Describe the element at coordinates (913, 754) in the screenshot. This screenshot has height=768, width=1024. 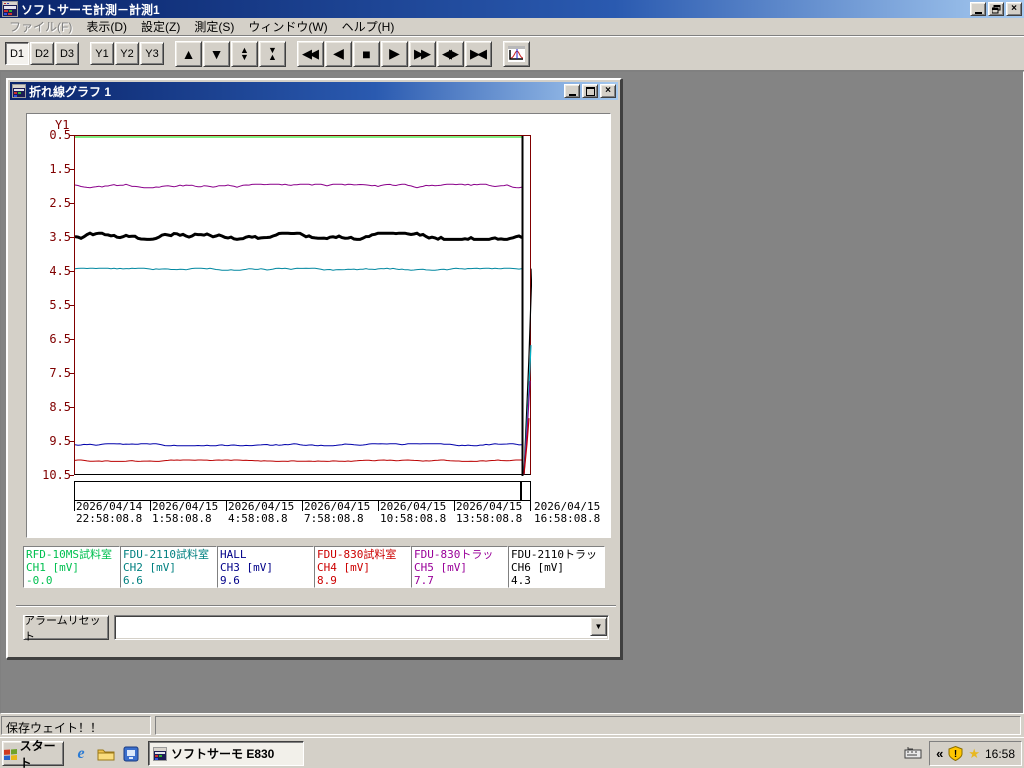
I see `keyboard-tray-icon` at that location.